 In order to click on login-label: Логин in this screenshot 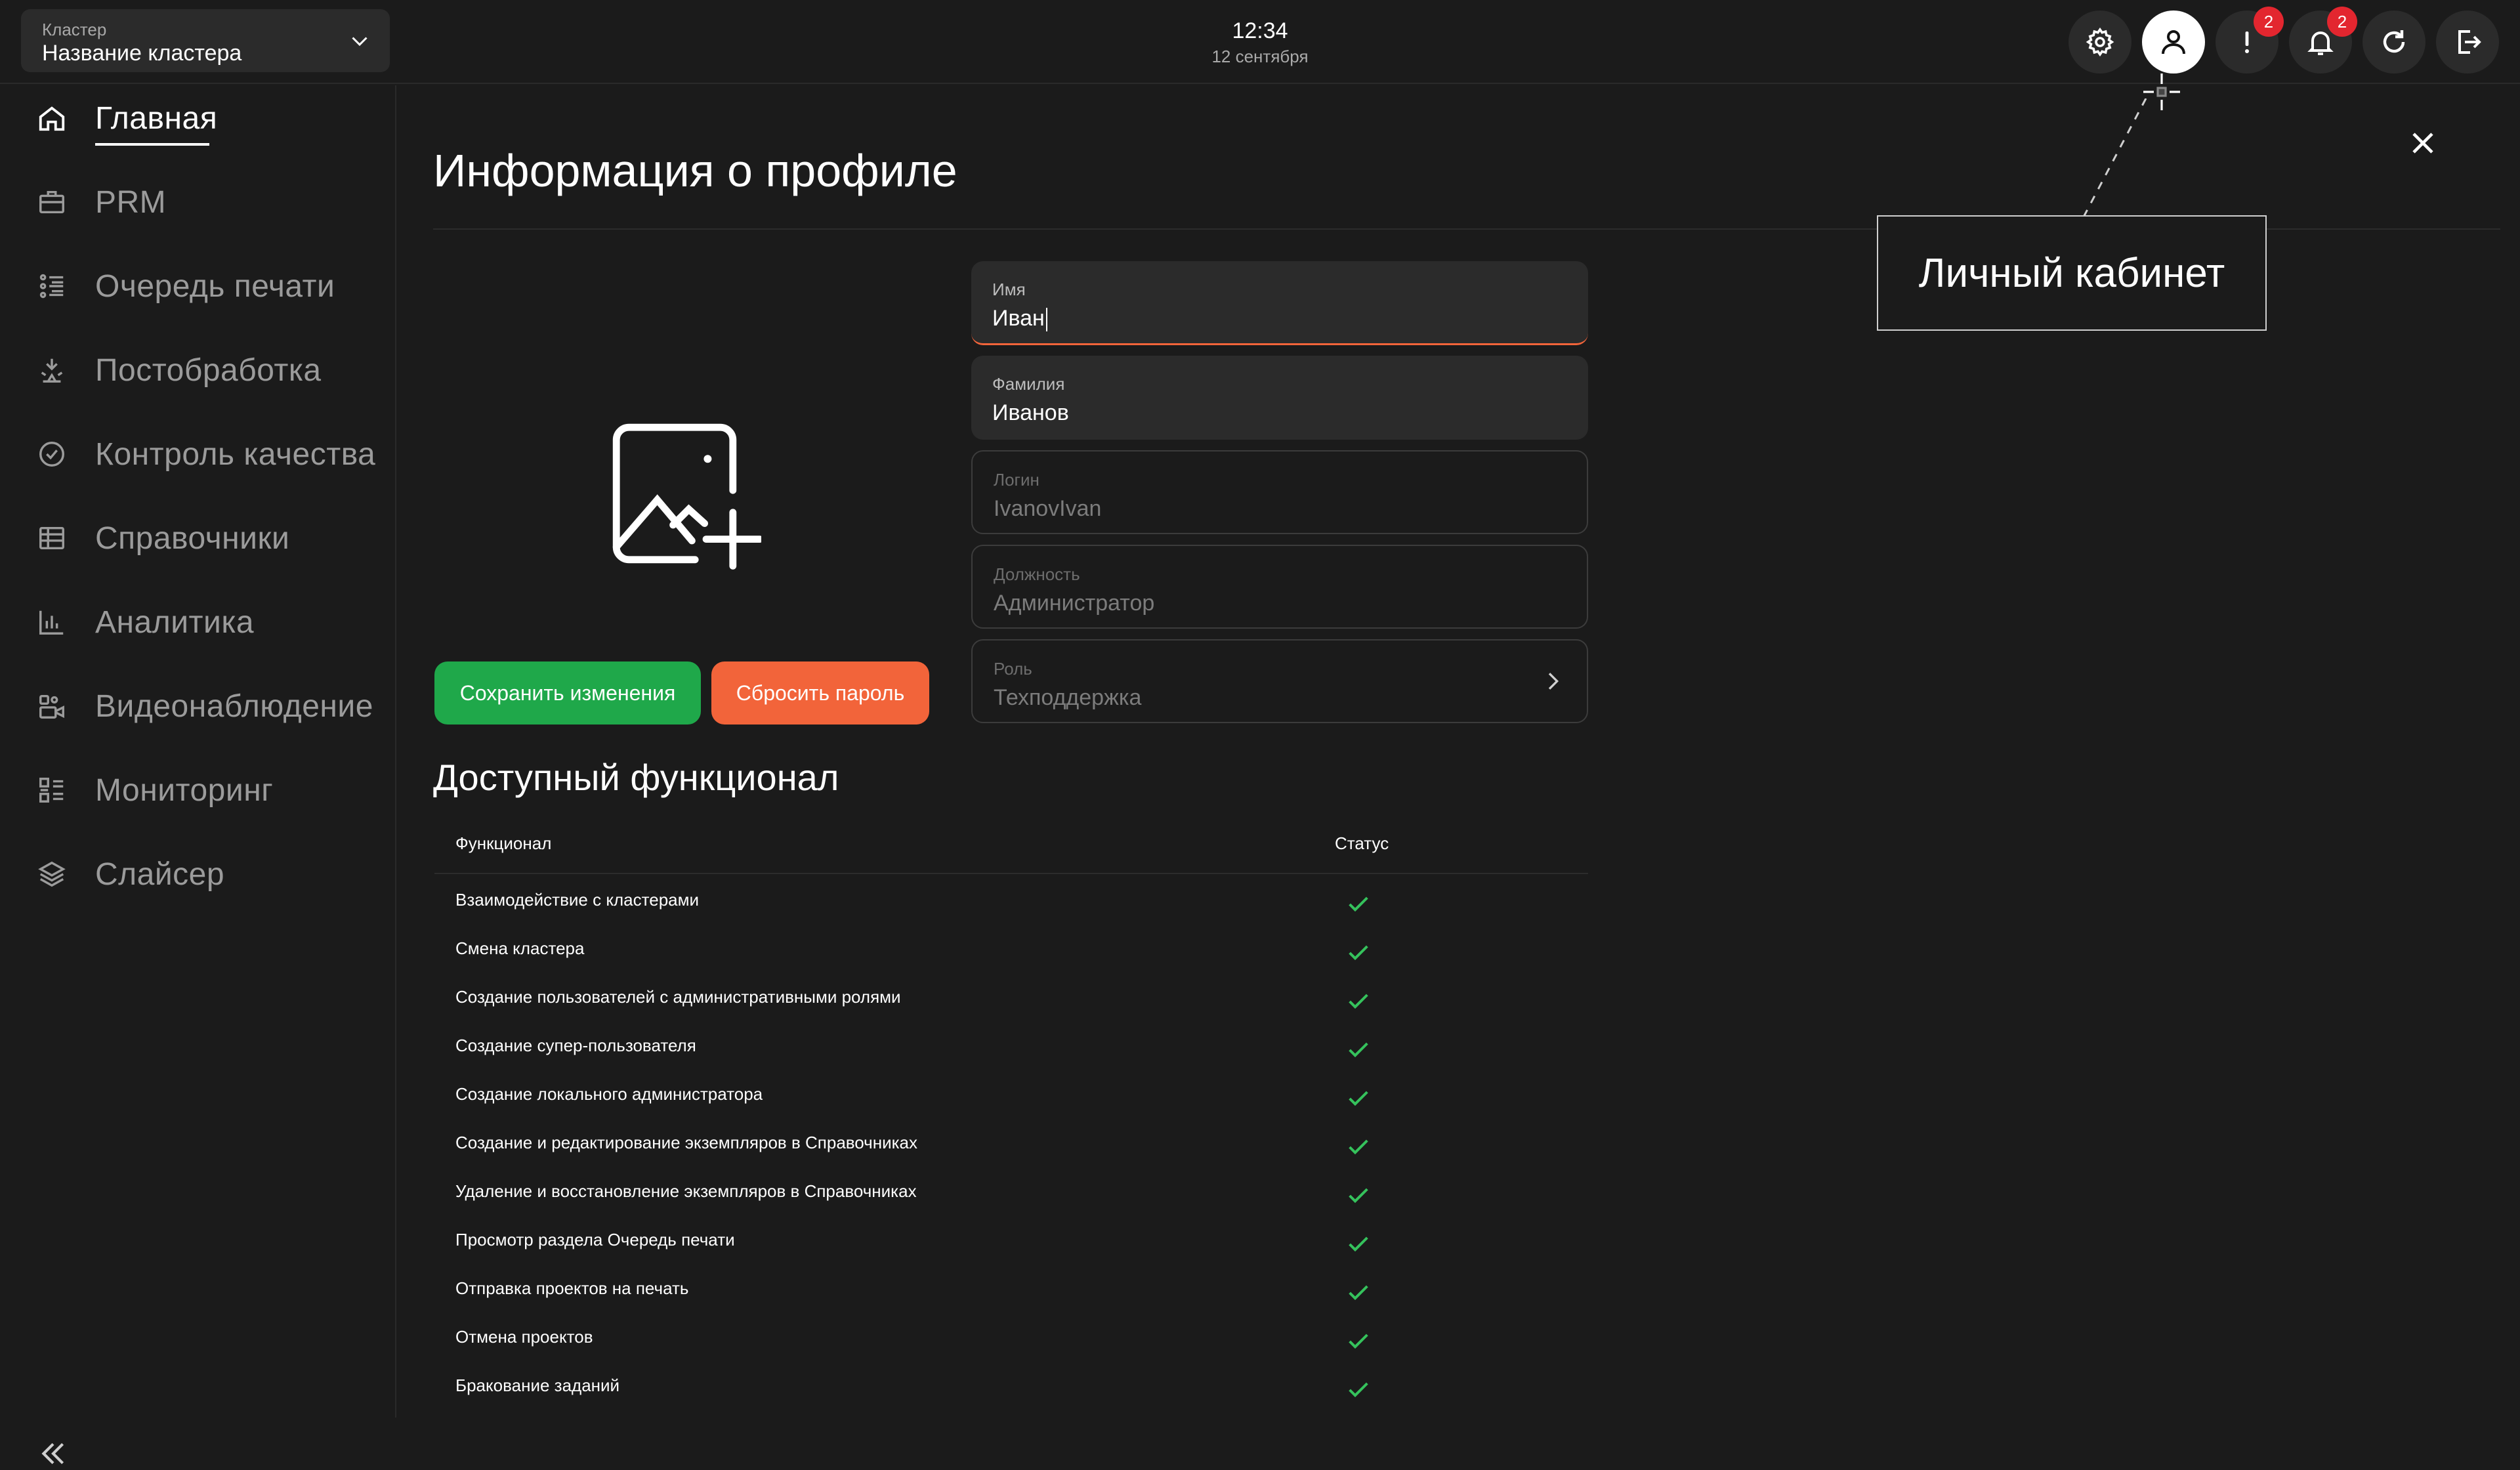, I will do `click(1017, 480)`.